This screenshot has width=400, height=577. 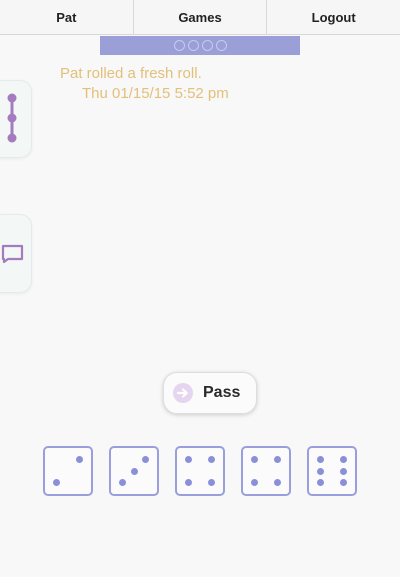 I want to click on top-nav: Pat Games Logout, so click(x=200, y=17).